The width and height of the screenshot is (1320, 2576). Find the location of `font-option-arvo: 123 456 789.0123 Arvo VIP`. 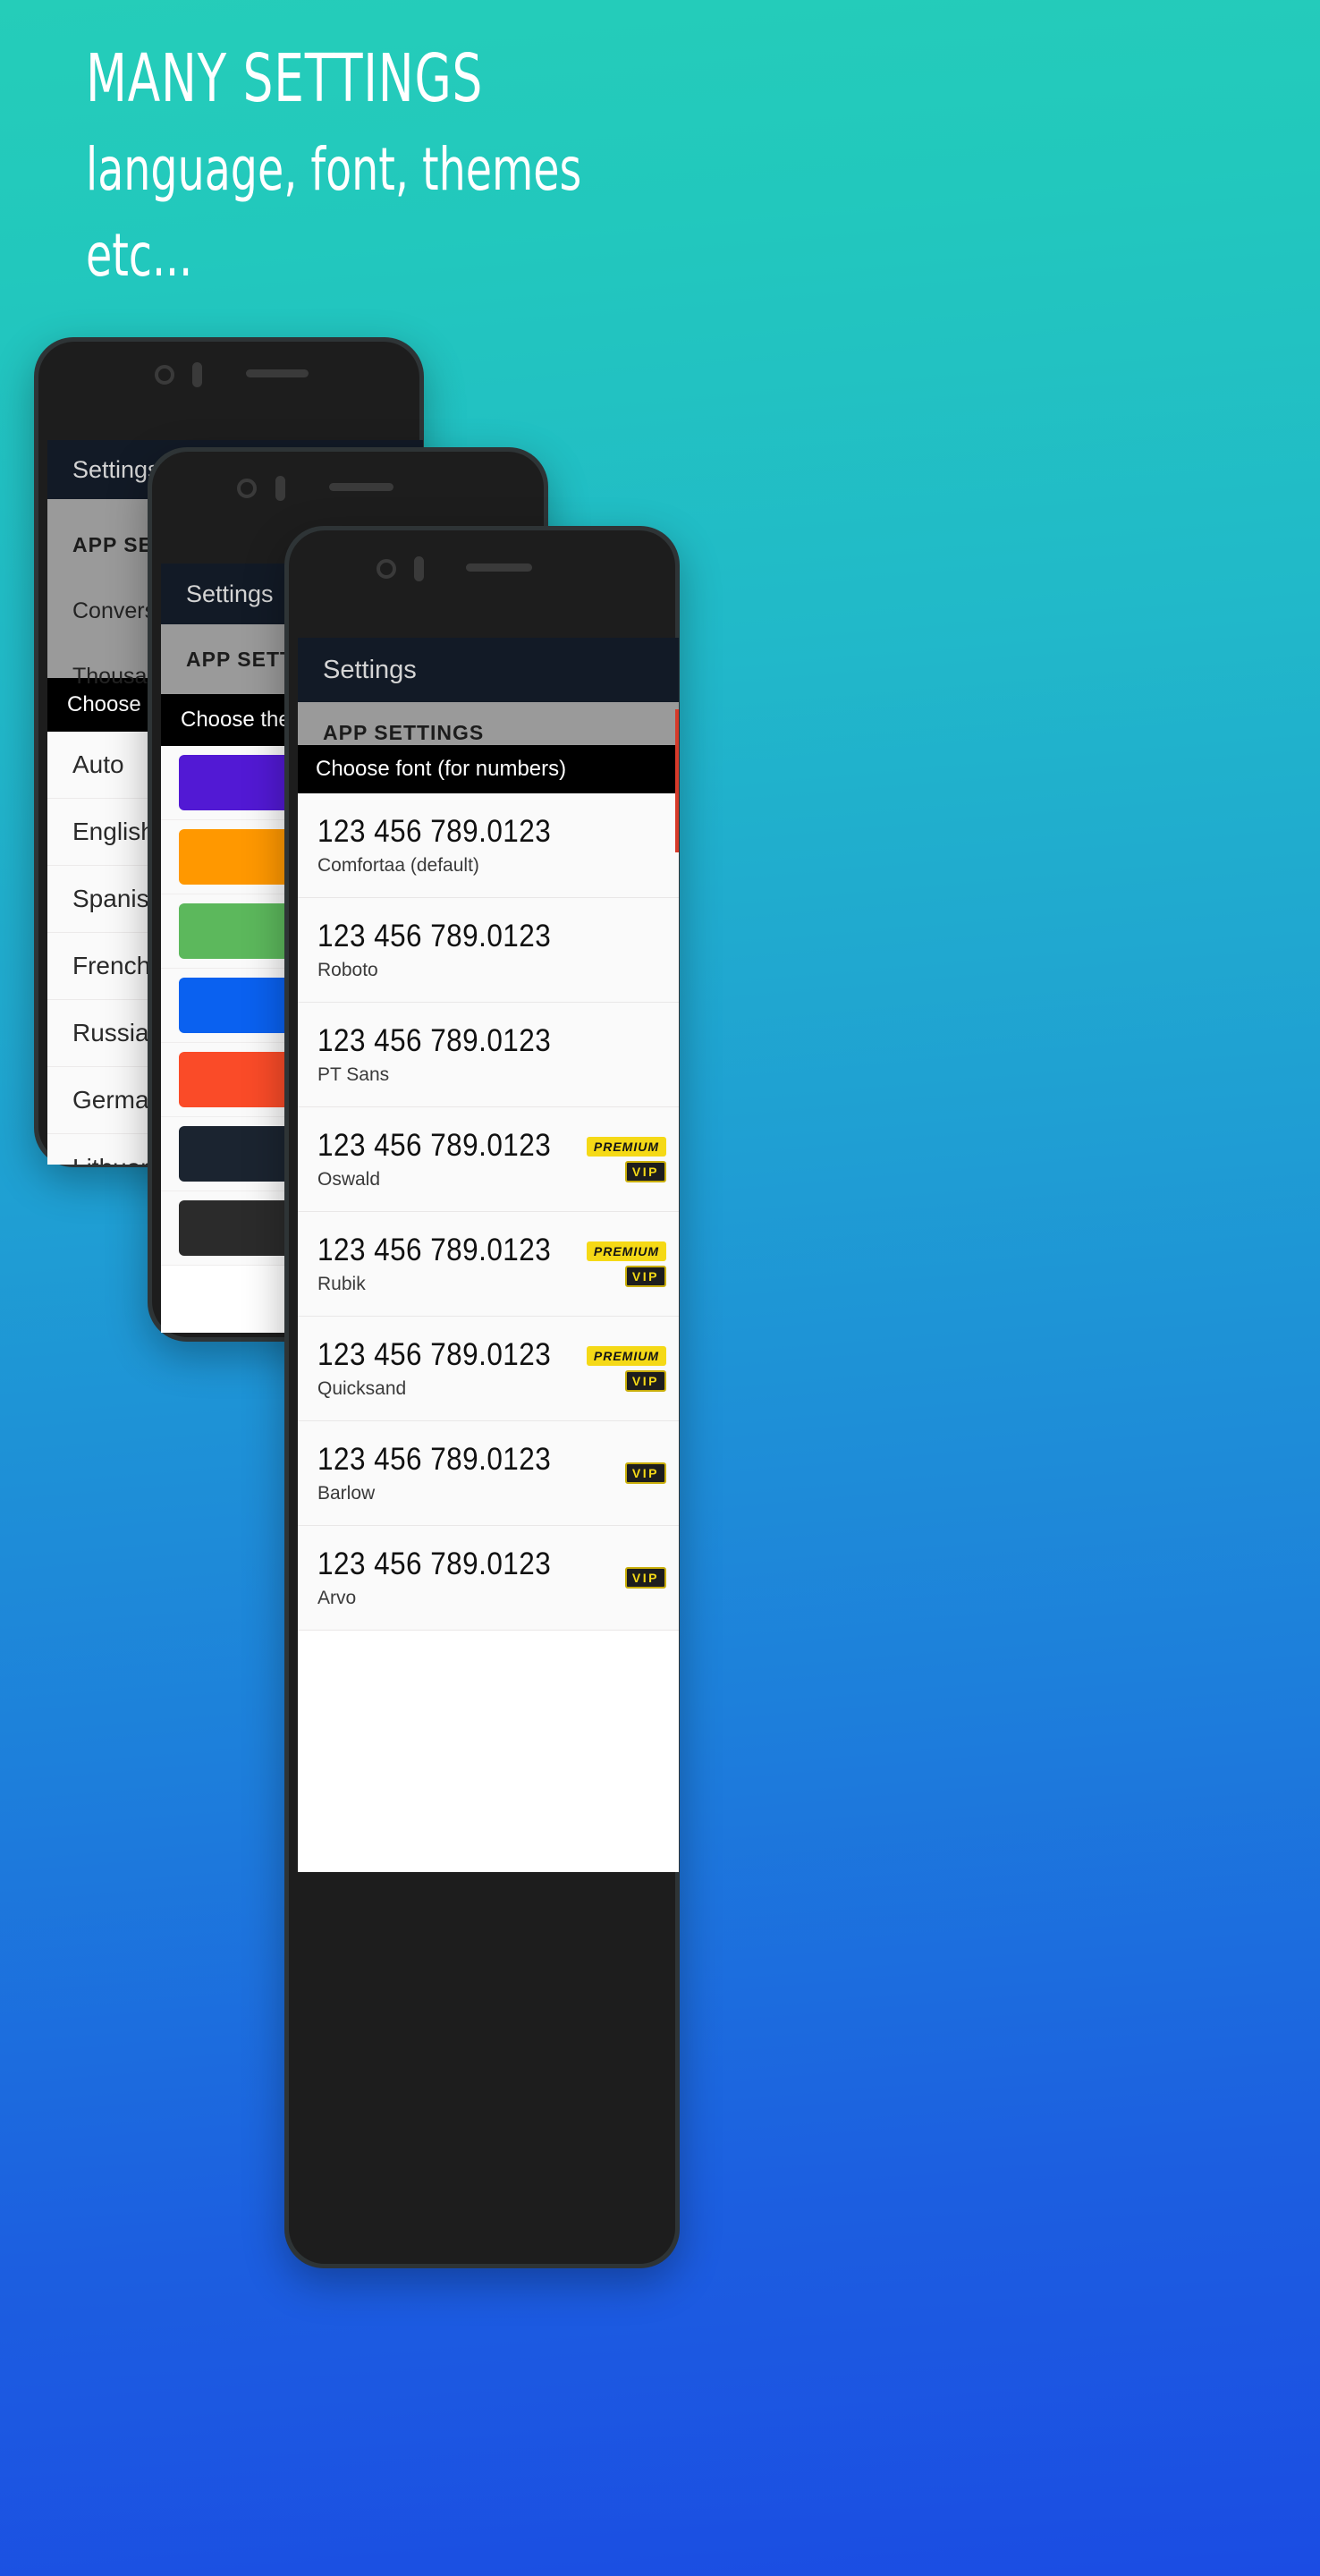

font-option-arvo: 123 456 789.0123 Arvo VIP is located at coordinates (488, 1578).